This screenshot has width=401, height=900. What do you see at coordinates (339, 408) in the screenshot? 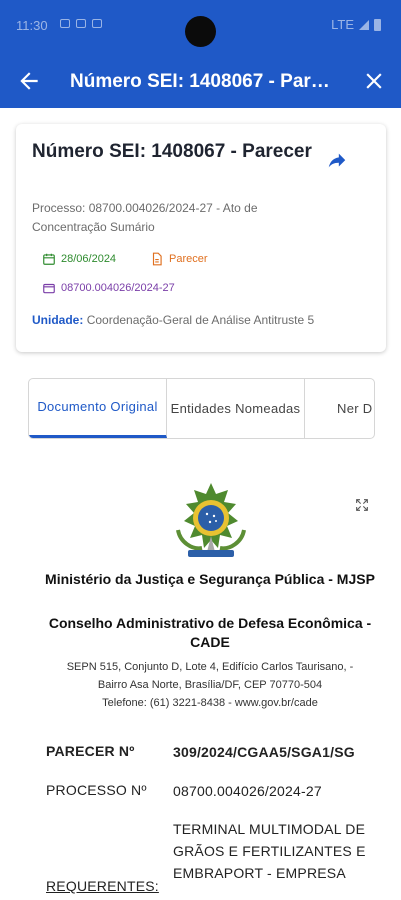
I see `tab-ner: Ner D` at bounding box center [339, 408].